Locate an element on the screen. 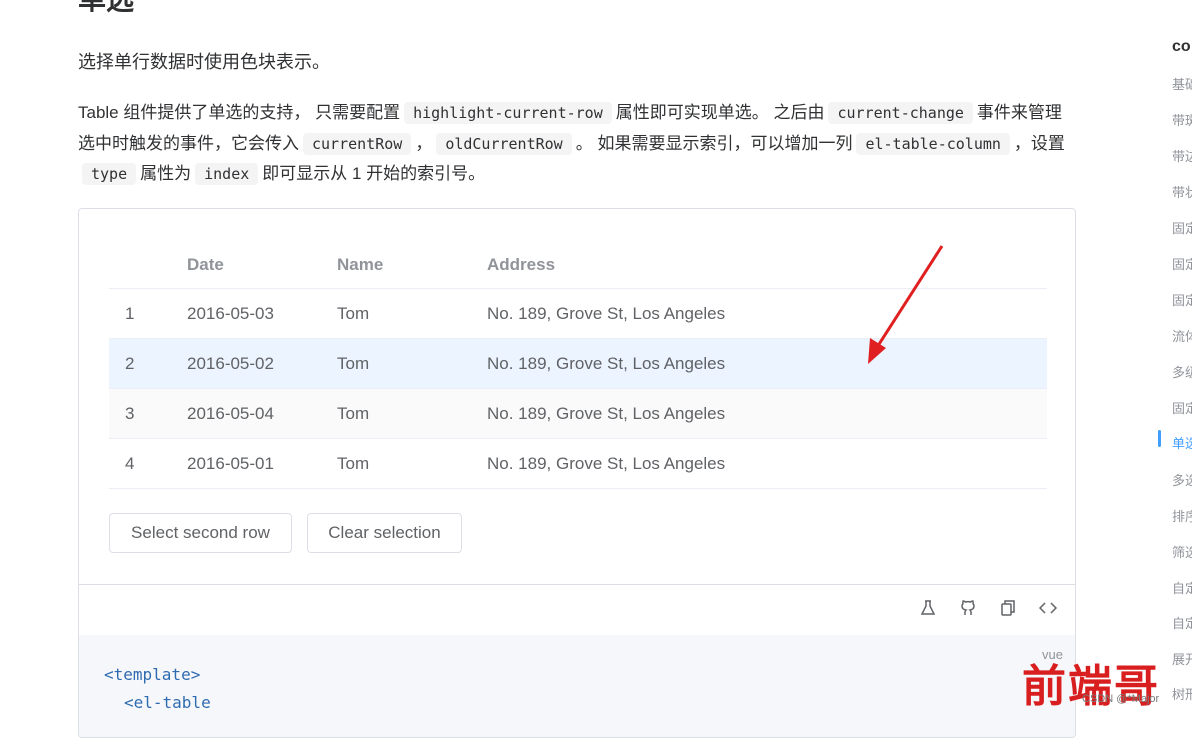 The image size is (1192, 738). toc-item: 带边 is located at coordinates (1182, 155).